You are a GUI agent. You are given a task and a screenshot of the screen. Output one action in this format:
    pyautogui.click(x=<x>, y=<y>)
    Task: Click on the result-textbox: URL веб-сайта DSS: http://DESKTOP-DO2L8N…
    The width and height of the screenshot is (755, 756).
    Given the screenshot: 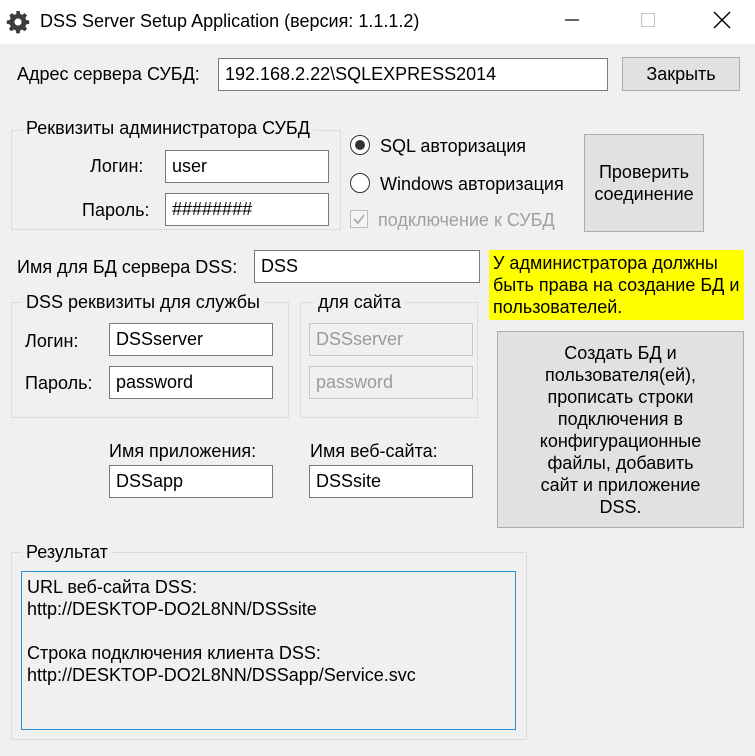 What is the action you would take?
    pyautogui.click(x=268, y=650)
    